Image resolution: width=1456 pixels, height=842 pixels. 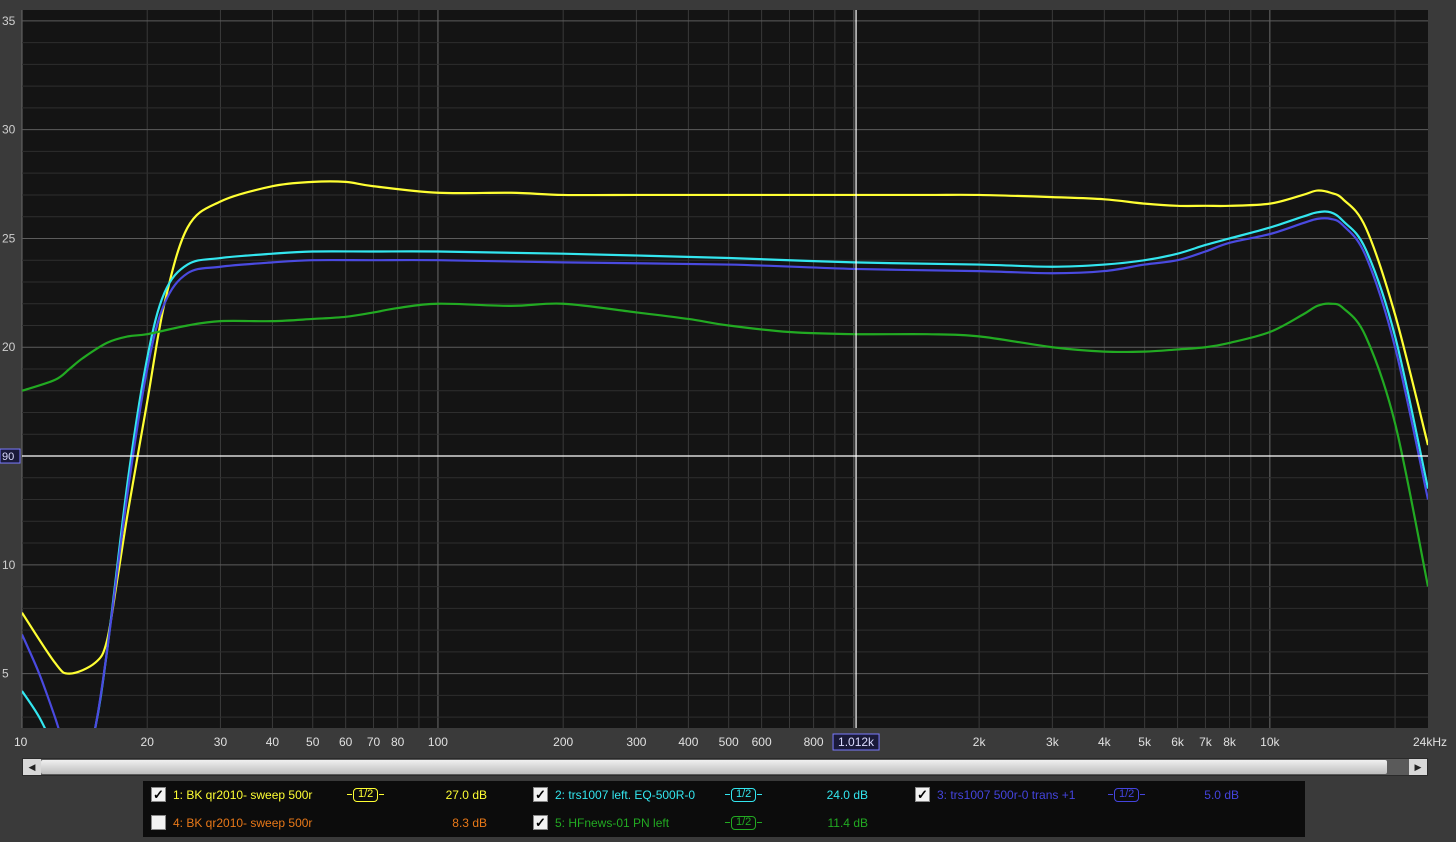 I want to click on y-tick-label: 10, so click(x=9, y=565).